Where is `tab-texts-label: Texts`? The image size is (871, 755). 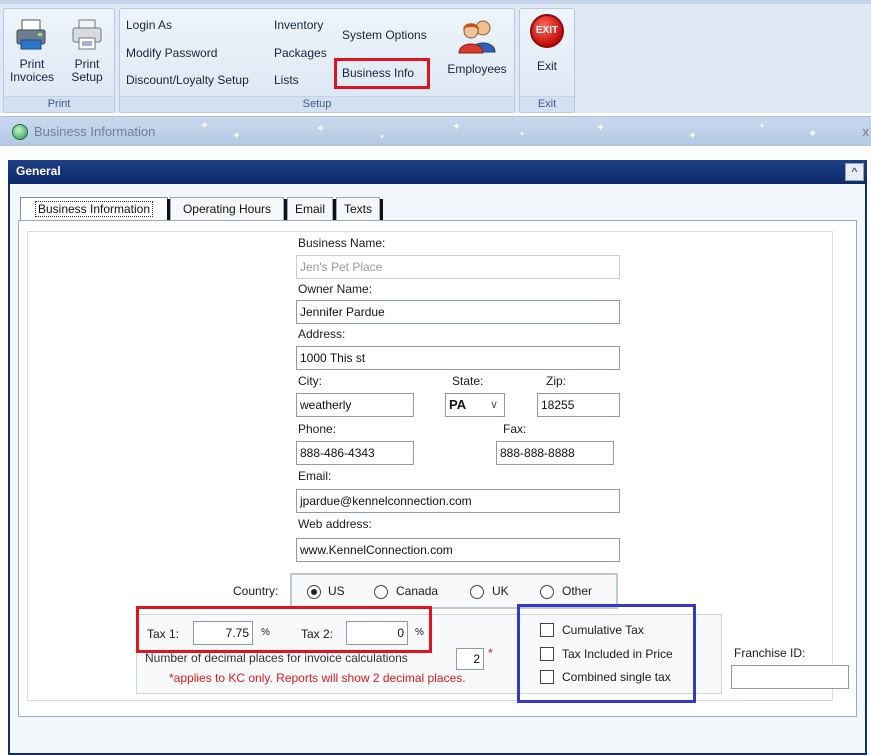 tab-texts-label: Texts is located at coordinates (357, 209).